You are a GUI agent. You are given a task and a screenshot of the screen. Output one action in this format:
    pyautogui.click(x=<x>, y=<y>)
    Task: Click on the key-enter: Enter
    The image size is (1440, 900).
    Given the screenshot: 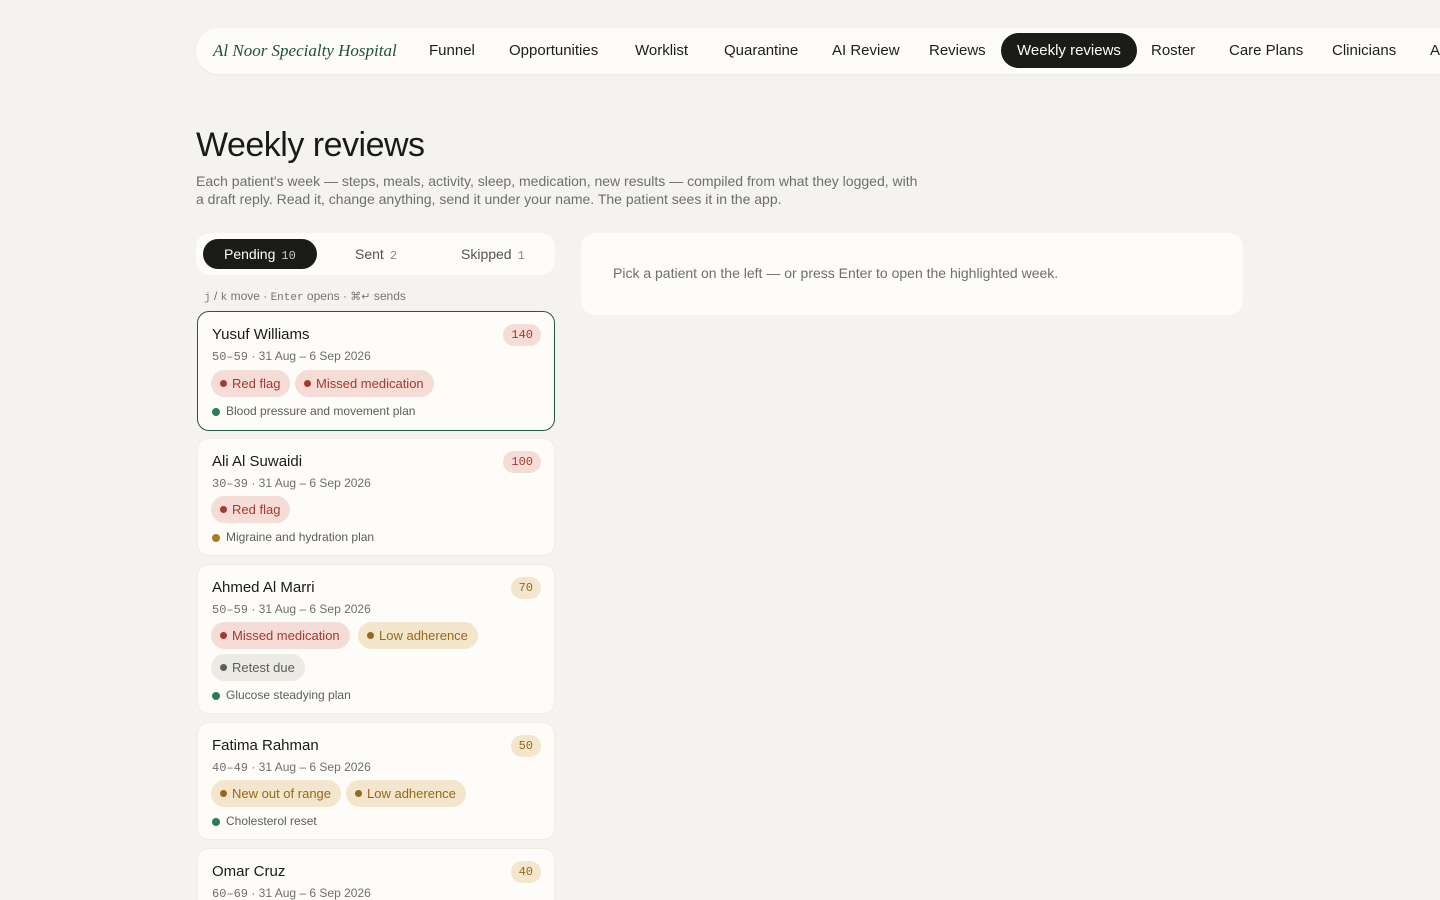 What is the action you would take?
    pyautogui.click(x=287, y=298)
    